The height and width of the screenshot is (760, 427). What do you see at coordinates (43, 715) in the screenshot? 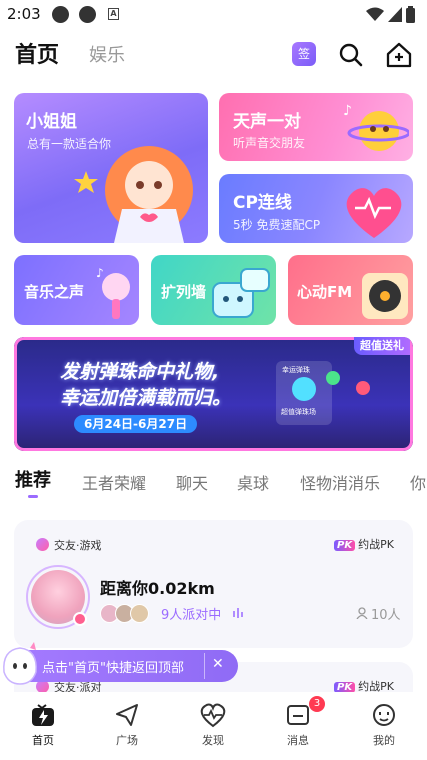
I see `home-icon` at bounding box center [43, 715].